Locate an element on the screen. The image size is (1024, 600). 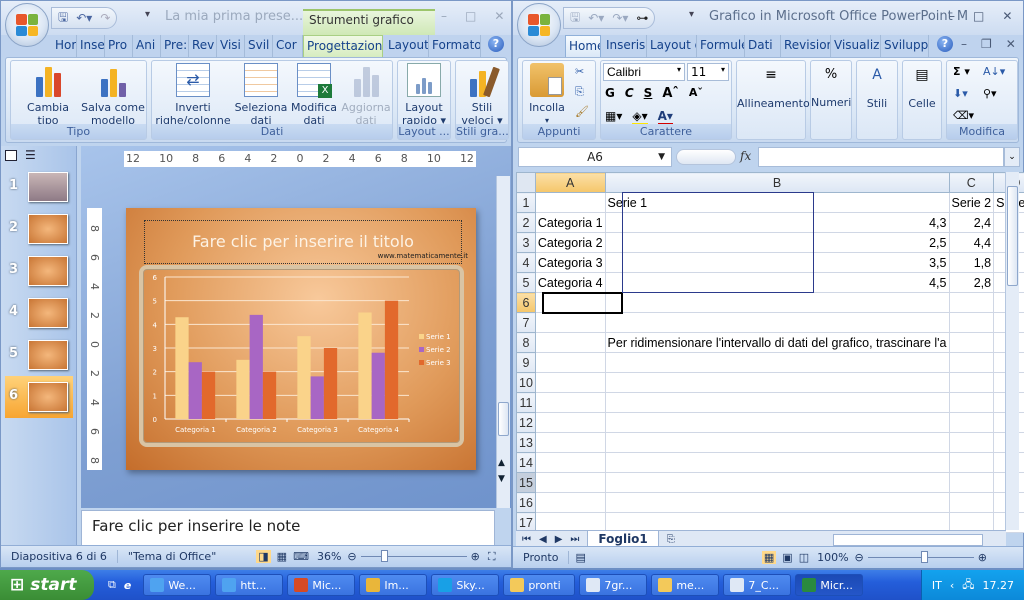
redo-icon: ↷▾ is located at coordinates (620, 18).